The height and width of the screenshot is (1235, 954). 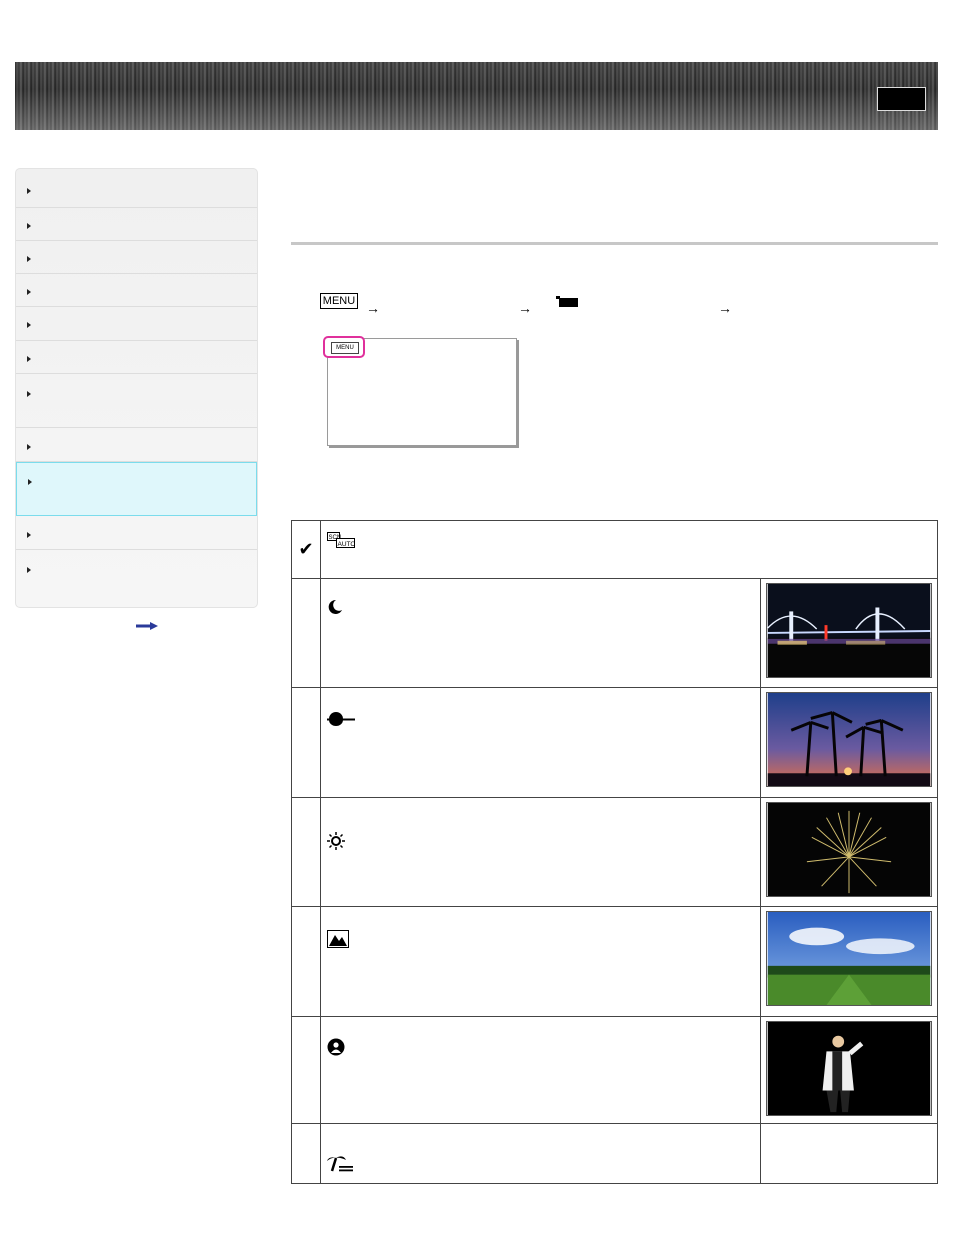 I want to click on top-button, so click(x=901, y=99).